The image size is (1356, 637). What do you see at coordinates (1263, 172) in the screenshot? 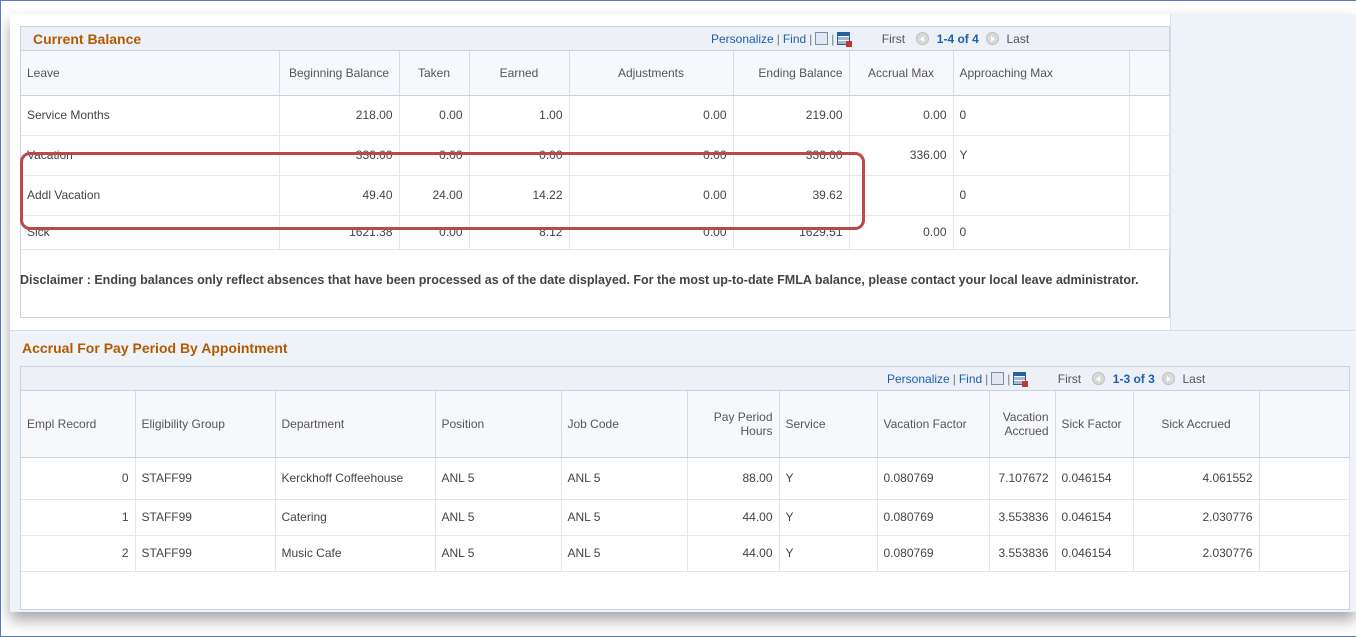
I see `side-panel` at bounding box center [1263, 172].